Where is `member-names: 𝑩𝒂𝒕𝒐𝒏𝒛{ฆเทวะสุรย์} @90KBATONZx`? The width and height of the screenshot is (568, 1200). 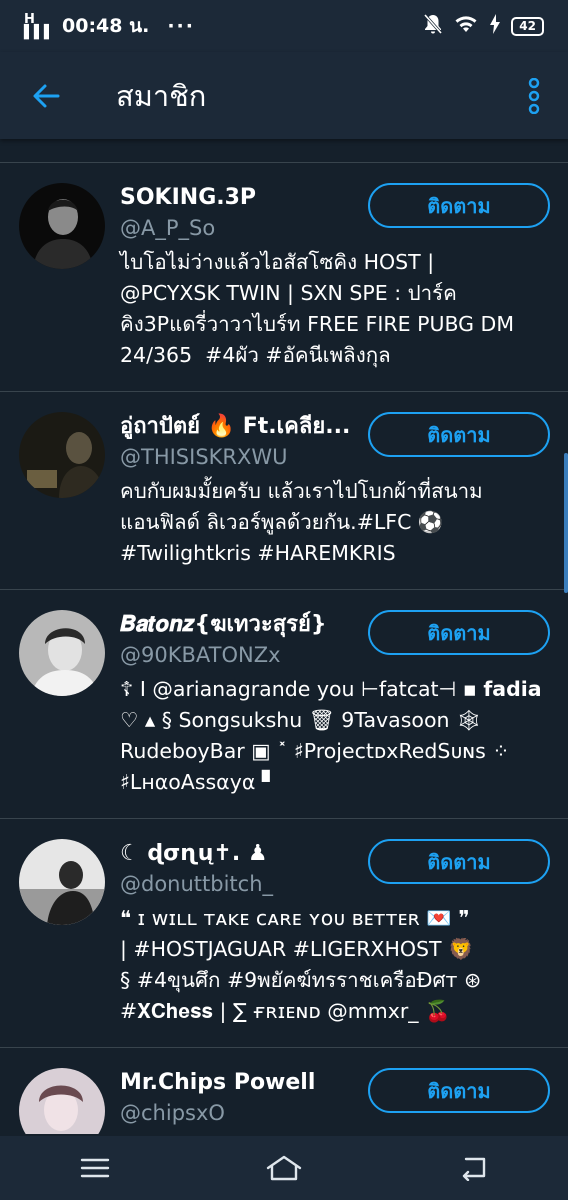 member-names: 𝑩𝒂𝒕𝒐𝒏𝒛{ฆเทวะสุรย์} @90KBATONZx is located at coordinates (244, 640).